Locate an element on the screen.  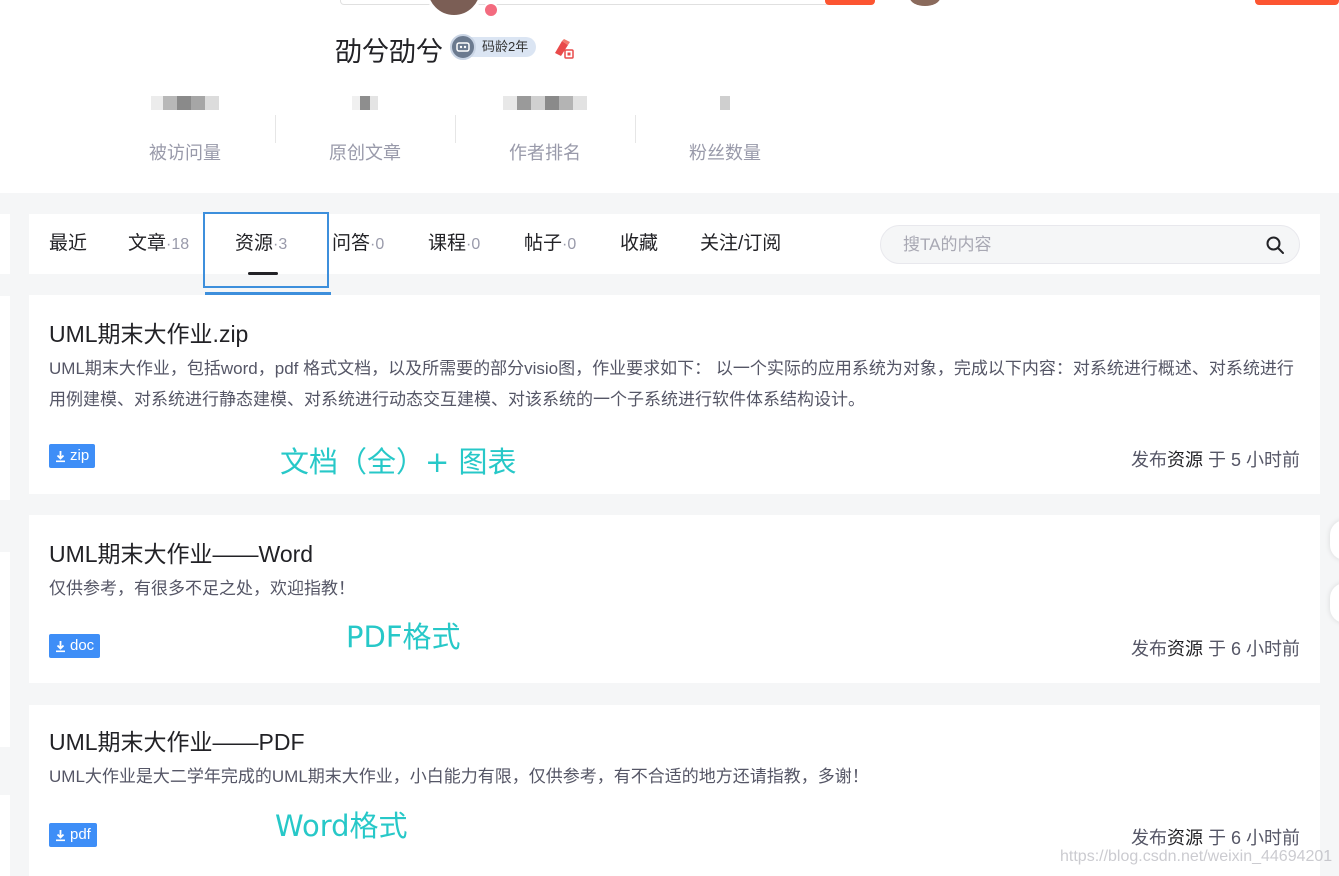
filetype-label: doc is located at coordinates (82, 645).